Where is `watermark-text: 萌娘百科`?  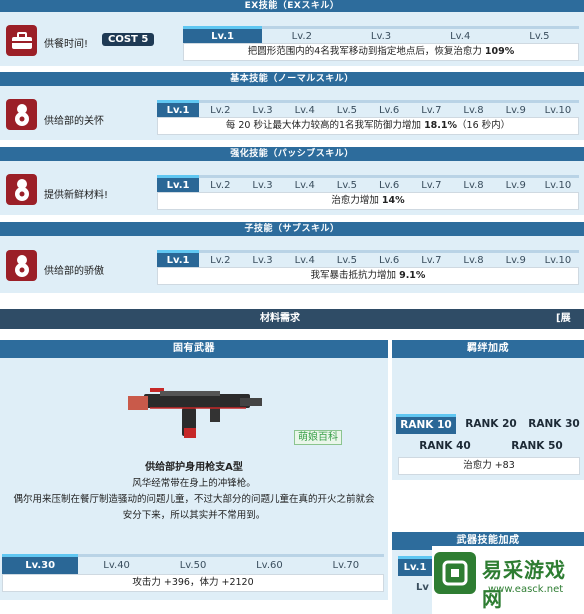 watermark-text: 萌娘百科 is located at coordinates (318, 437).